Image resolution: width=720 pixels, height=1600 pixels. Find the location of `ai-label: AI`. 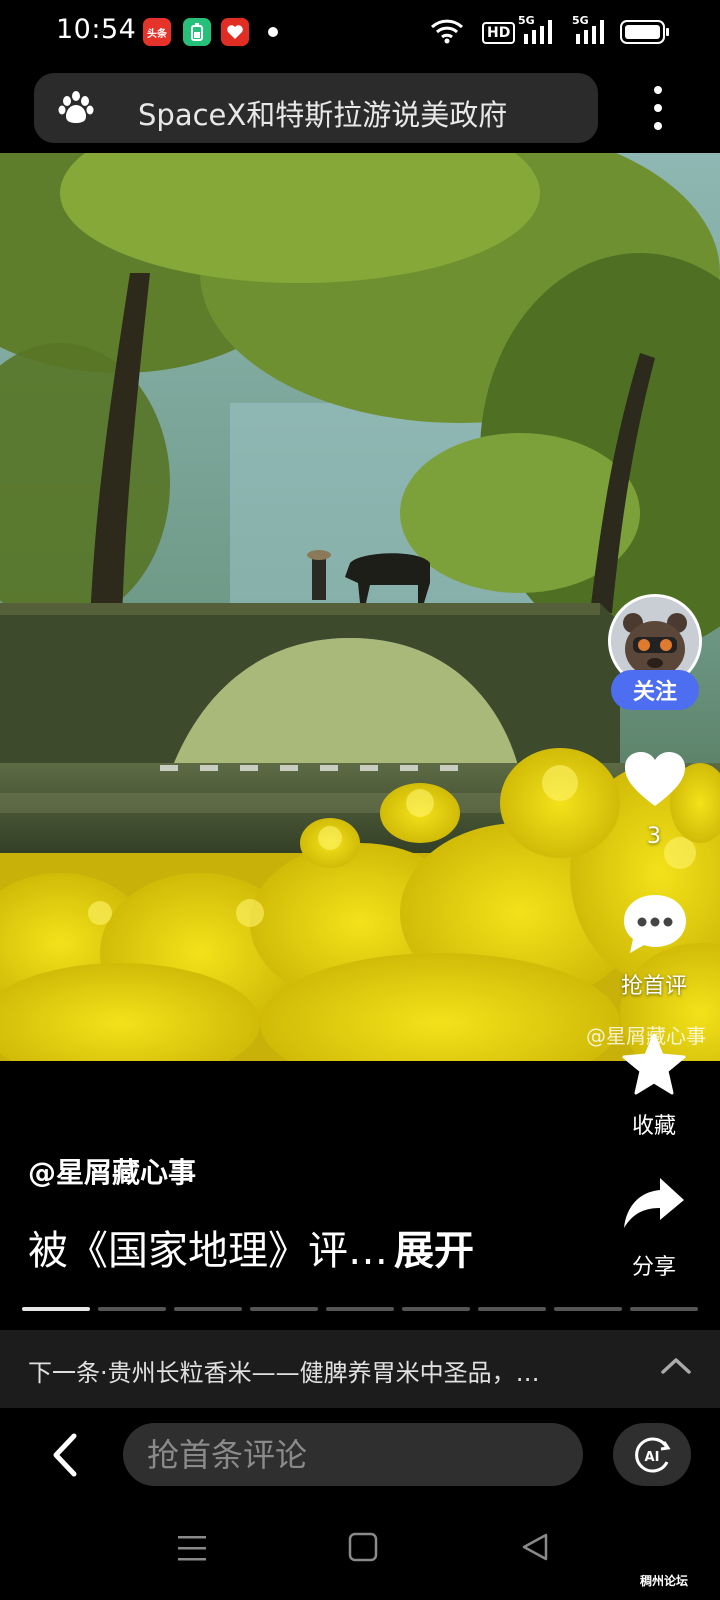

ai-label: AI is located at coordinates (652, 1457).